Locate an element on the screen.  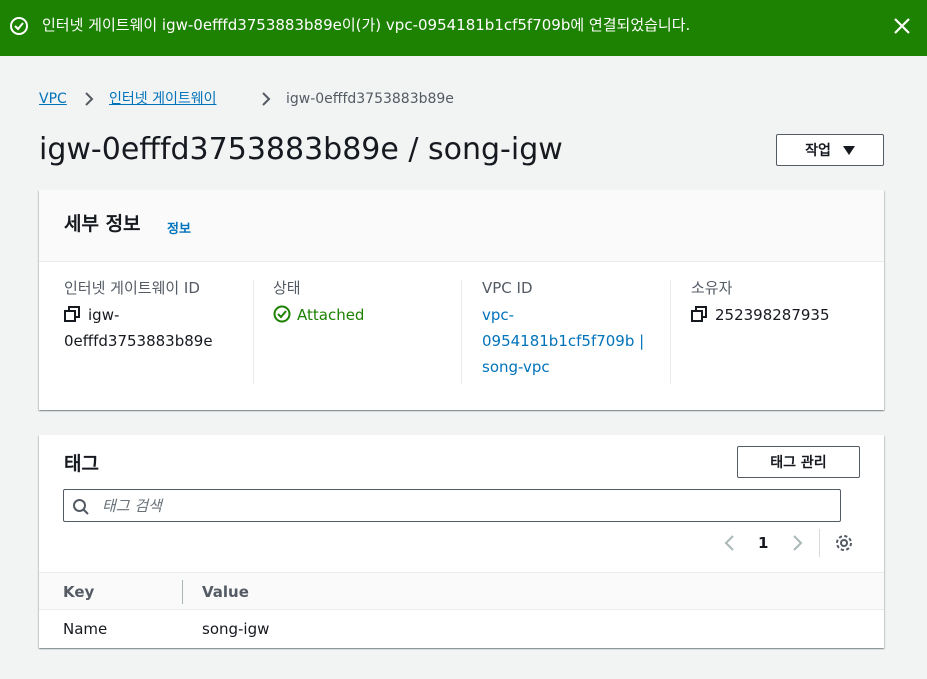
igw-id-value-part2: 0efffd3753883b89e is located at coordinates (138, 341).